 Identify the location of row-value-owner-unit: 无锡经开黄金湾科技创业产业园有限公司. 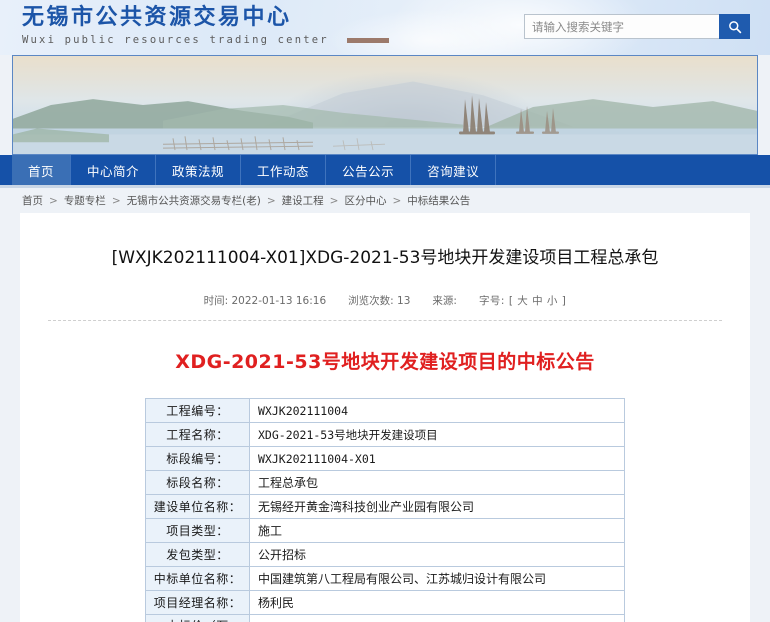
(437, 506).